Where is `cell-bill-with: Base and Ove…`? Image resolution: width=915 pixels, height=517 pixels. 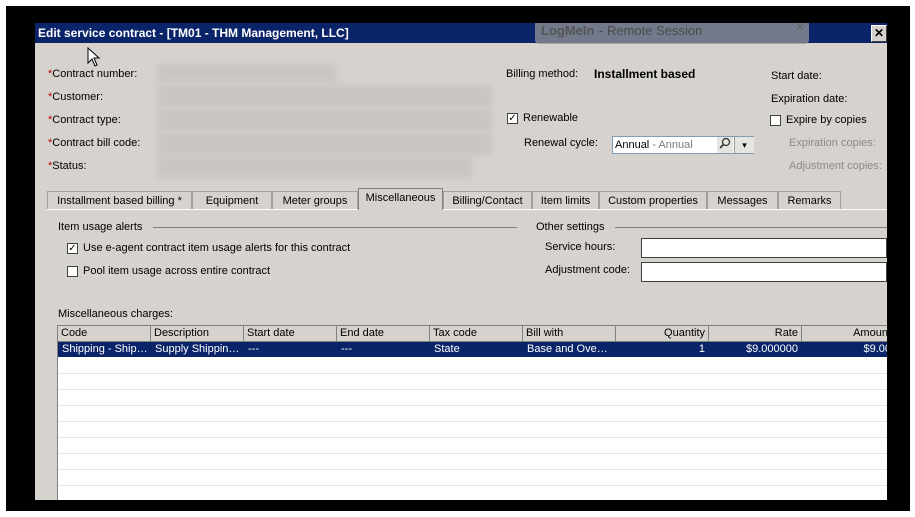 cell-bill-with: Base and Ove… is located at coordinates (567, 349).